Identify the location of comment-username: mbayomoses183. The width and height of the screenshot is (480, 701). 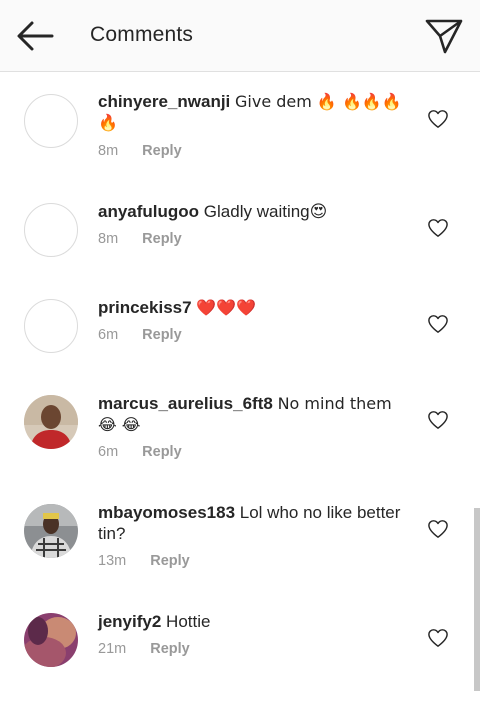
(166, 512).